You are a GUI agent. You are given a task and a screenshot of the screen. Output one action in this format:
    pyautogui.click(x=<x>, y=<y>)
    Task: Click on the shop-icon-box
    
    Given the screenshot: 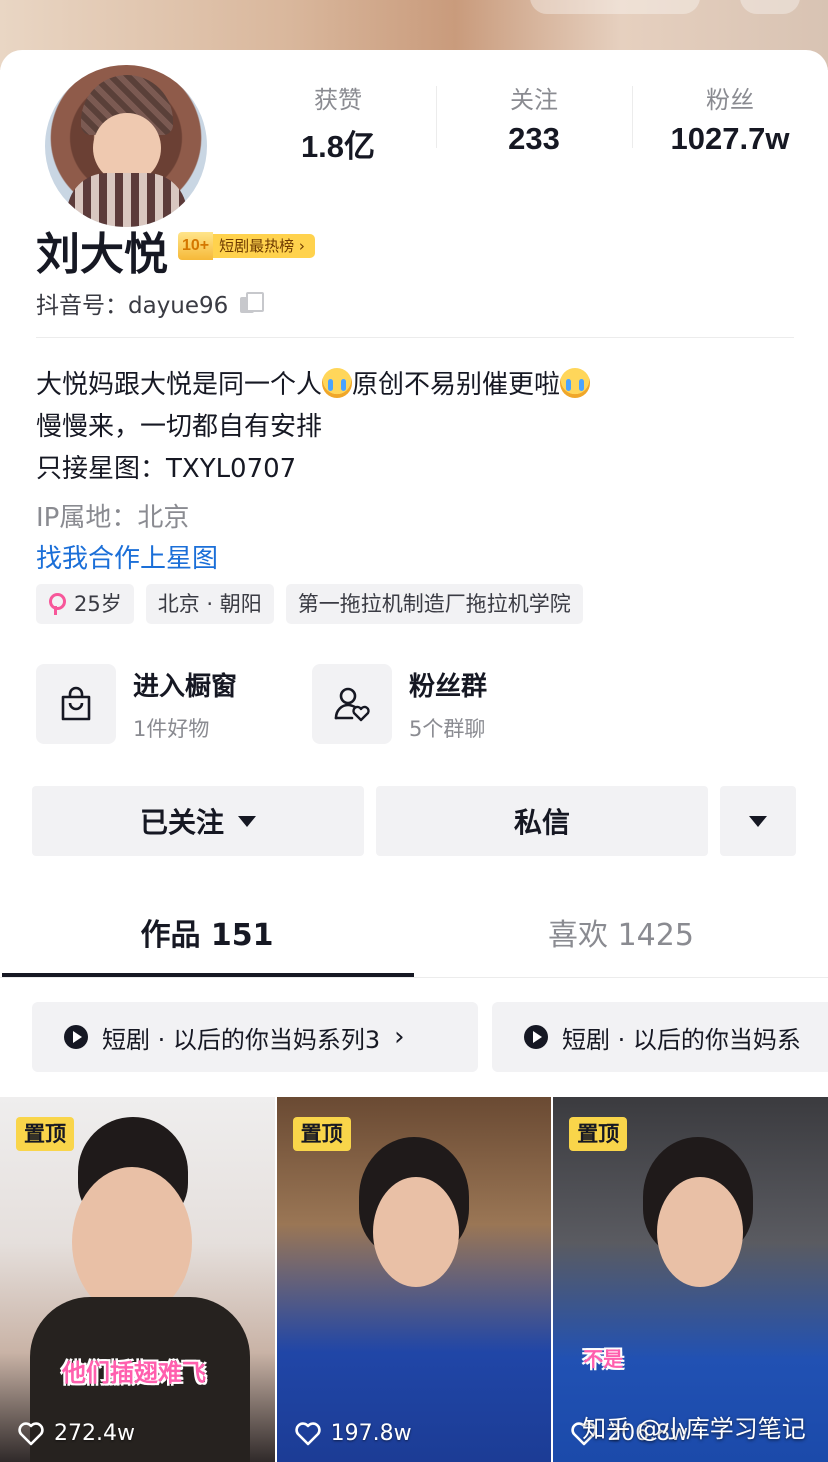 What is the action you would take?
    pyautogui.click(x=76, y=704)
    